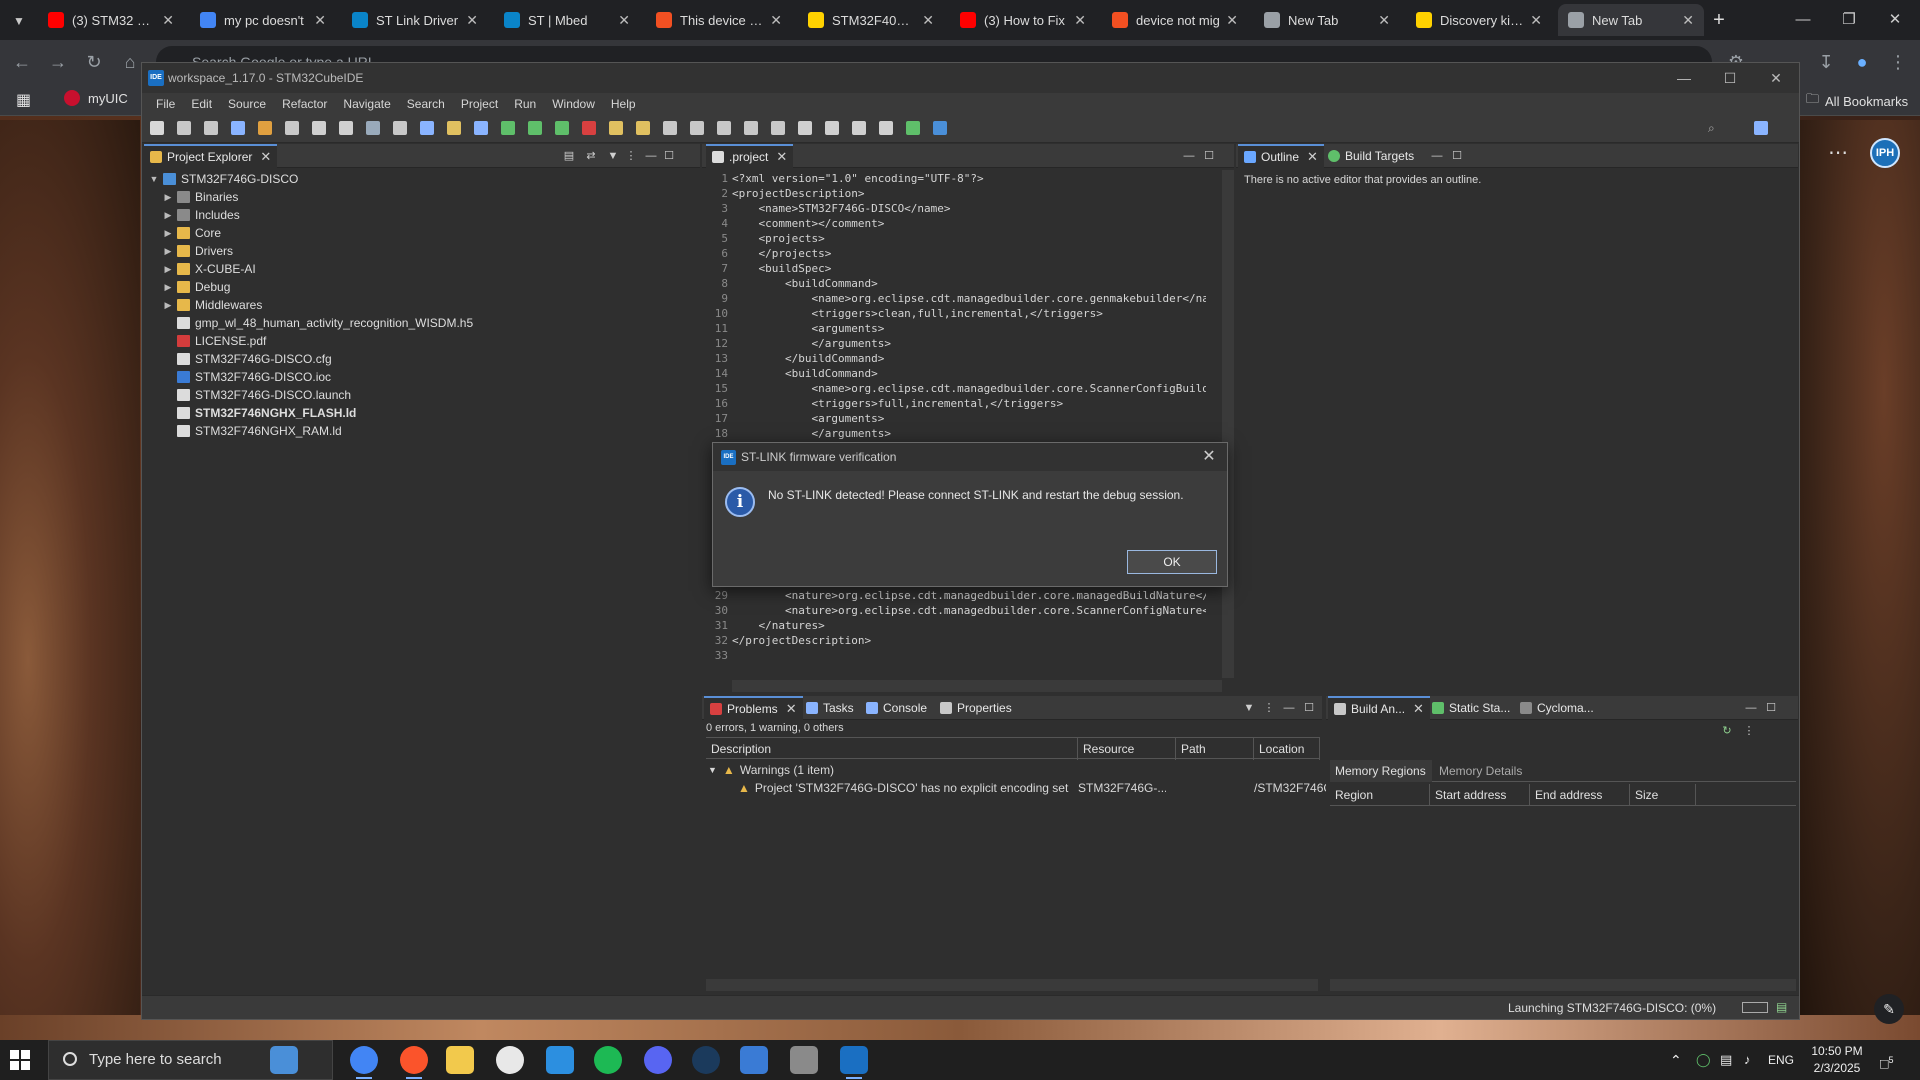  What do you see at coordinates (1803, 20) in the screenshot?
I see `minimize-icon: —` at bounding box center [1803, 20].